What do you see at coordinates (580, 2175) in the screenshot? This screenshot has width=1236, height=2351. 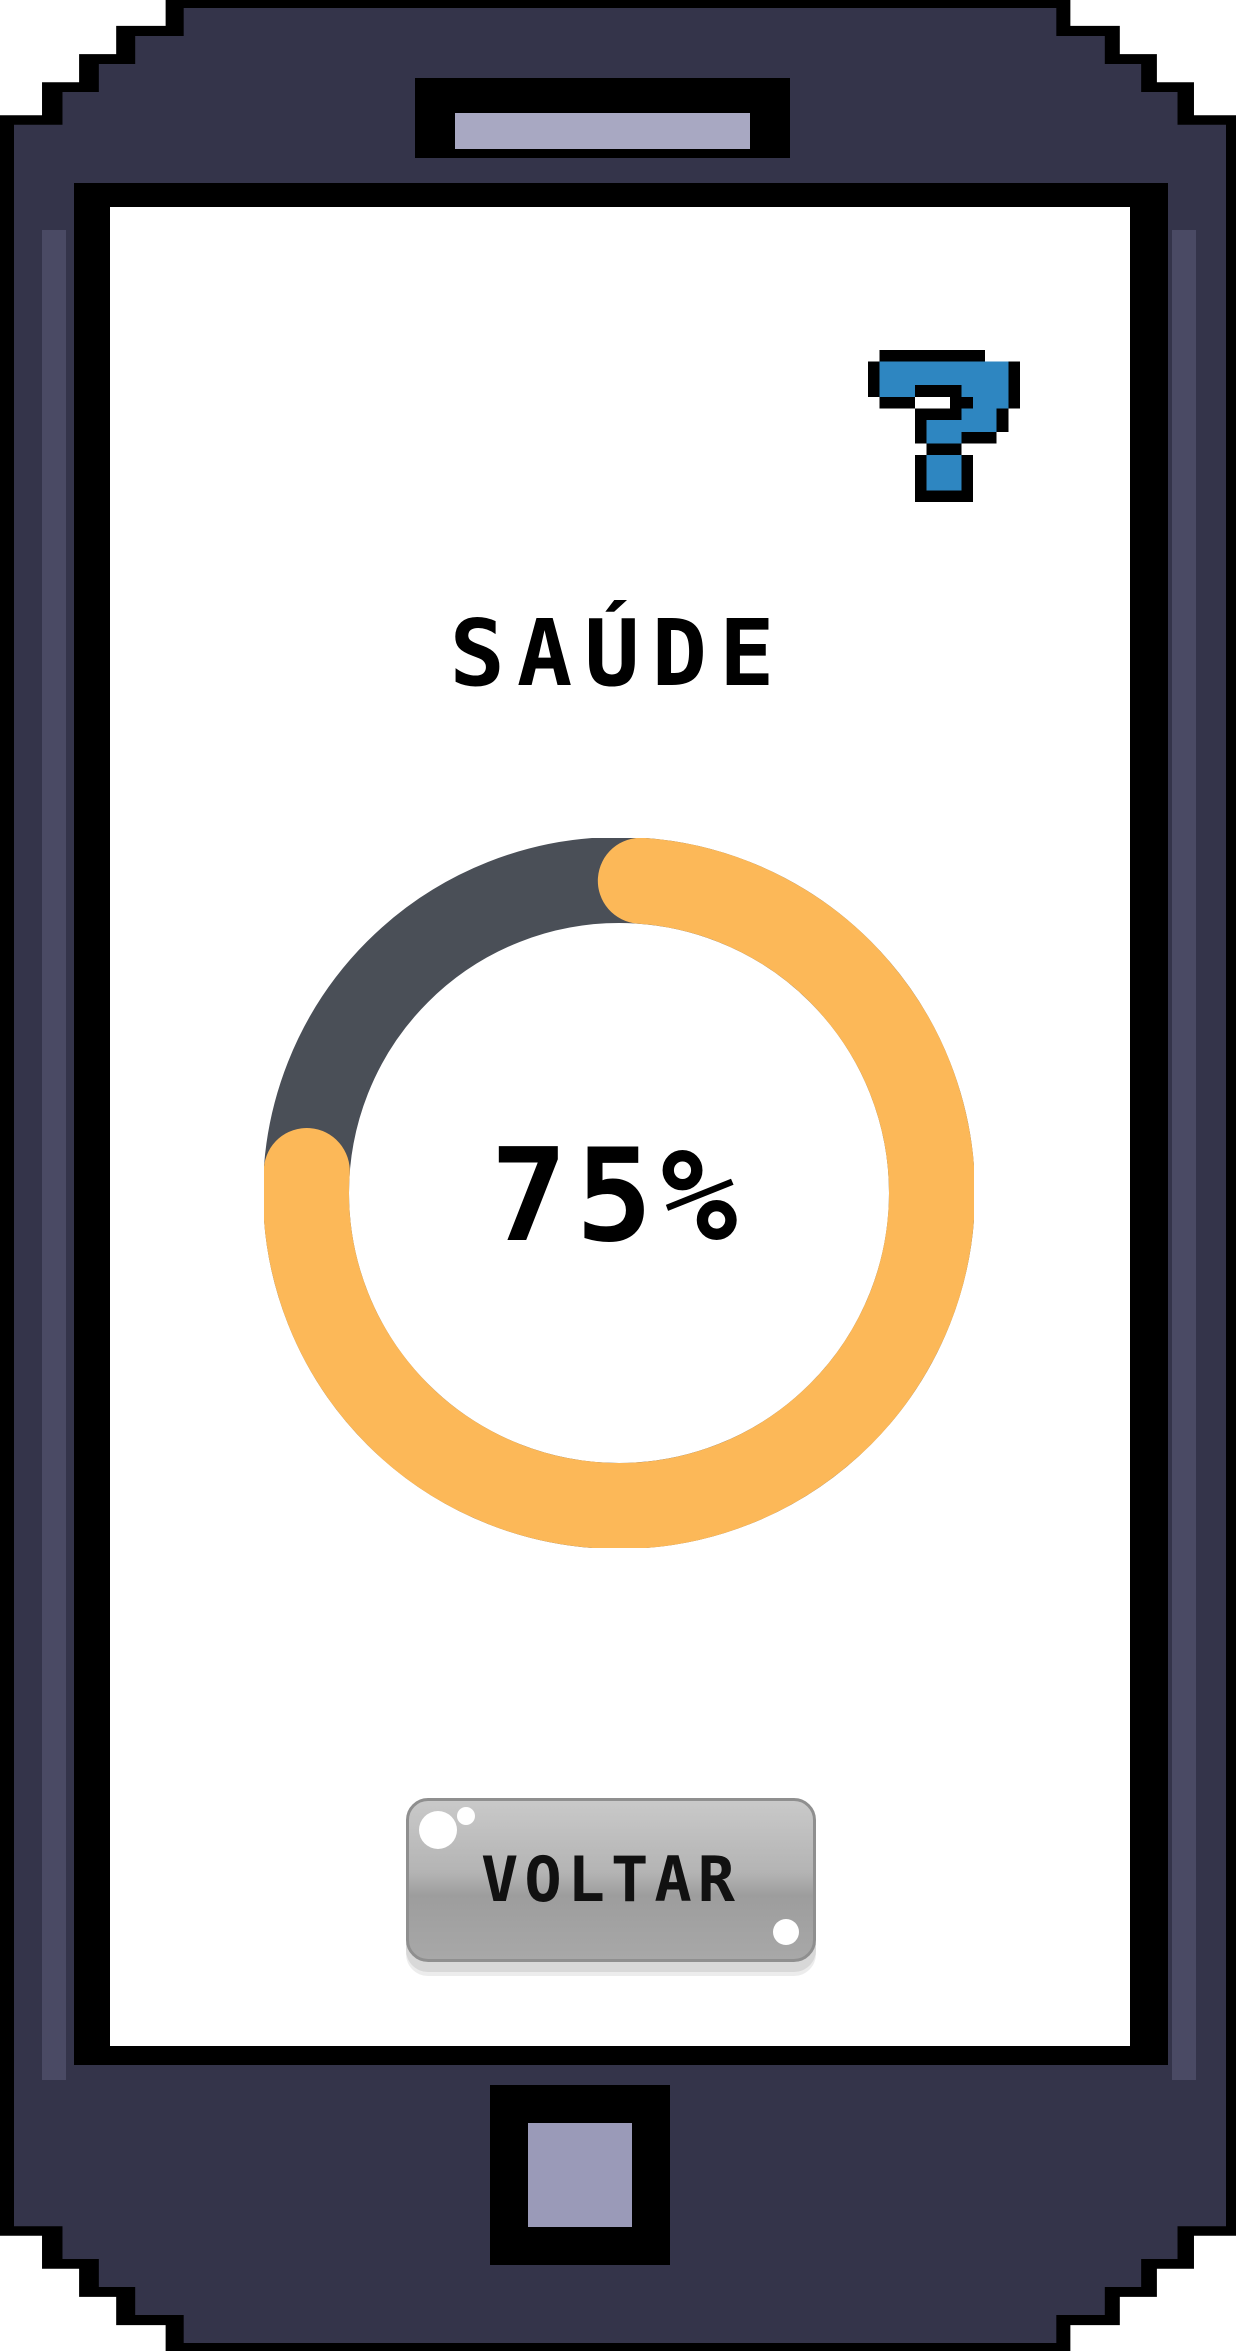 I see `home-button` at bounding box center [580, 2175].